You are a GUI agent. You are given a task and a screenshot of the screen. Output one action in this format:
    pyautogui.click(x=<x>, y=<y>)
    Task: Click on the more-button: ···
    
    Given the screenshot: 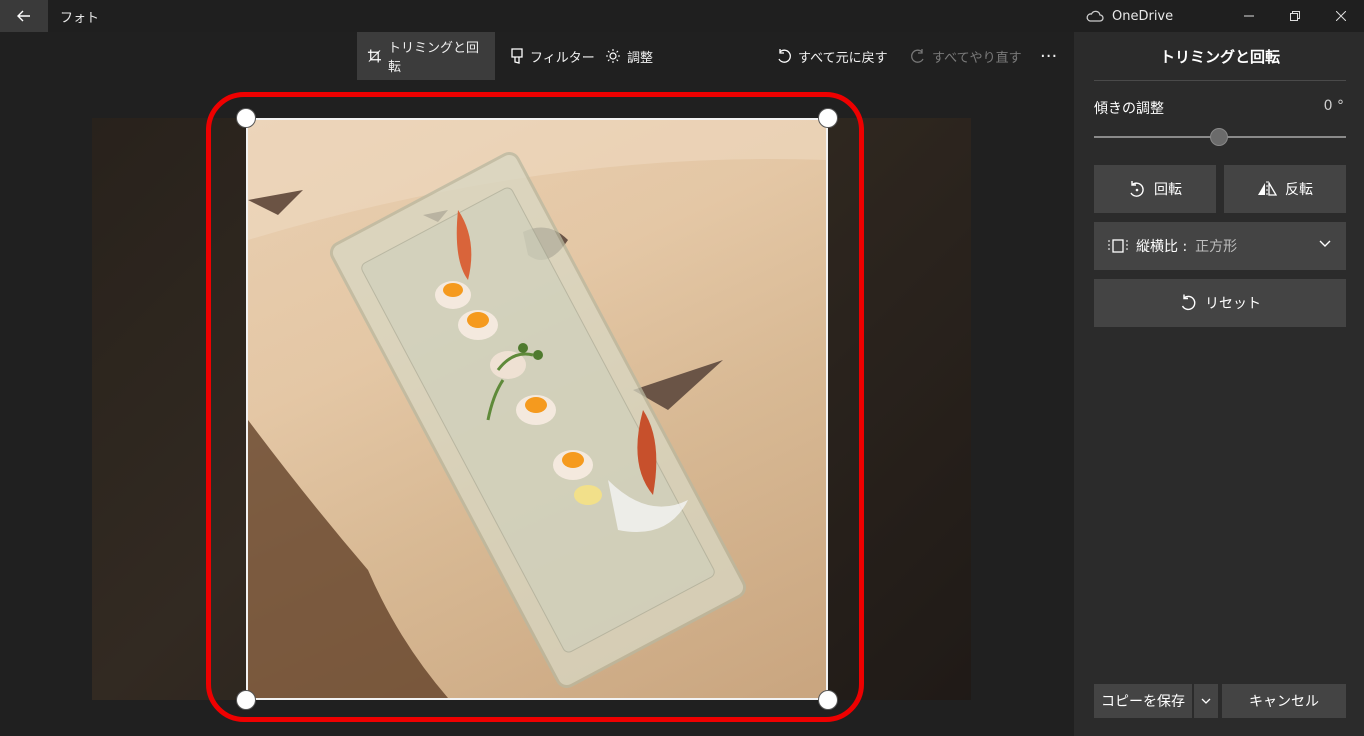 What is the action you would take?
    pyautogui.click(x=1048, y=56)
    